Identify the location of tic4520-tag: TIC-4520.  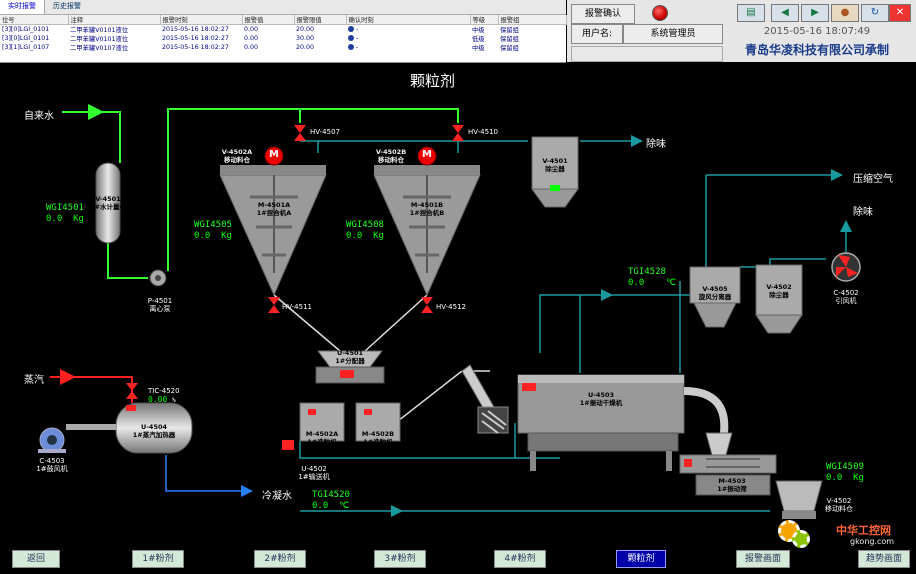
(164, 391).